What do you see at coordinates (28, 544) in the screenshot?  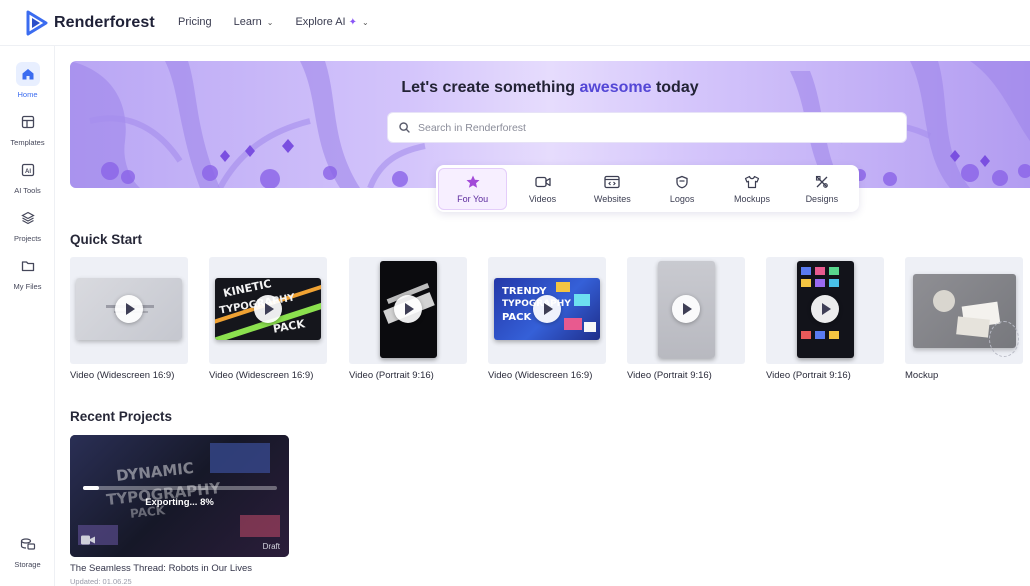 I see `storage-icon` at bounding box center [28, 544].